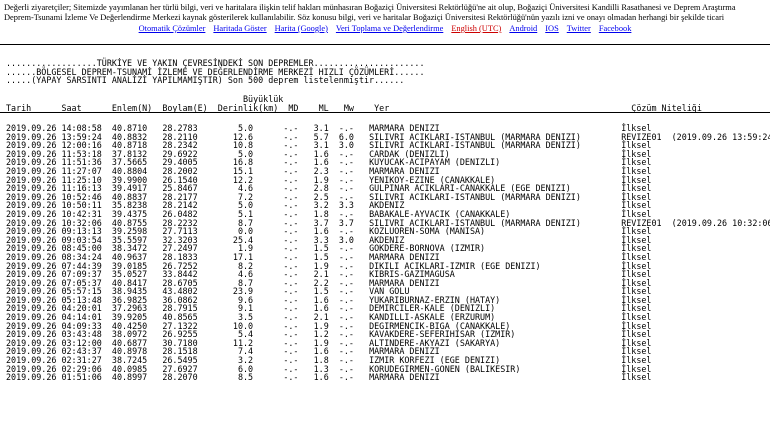  What do you see at coordinates (313, 377) in the screenshot?
I see `cell-ml: 1.6` at bounding box center [313, 377].